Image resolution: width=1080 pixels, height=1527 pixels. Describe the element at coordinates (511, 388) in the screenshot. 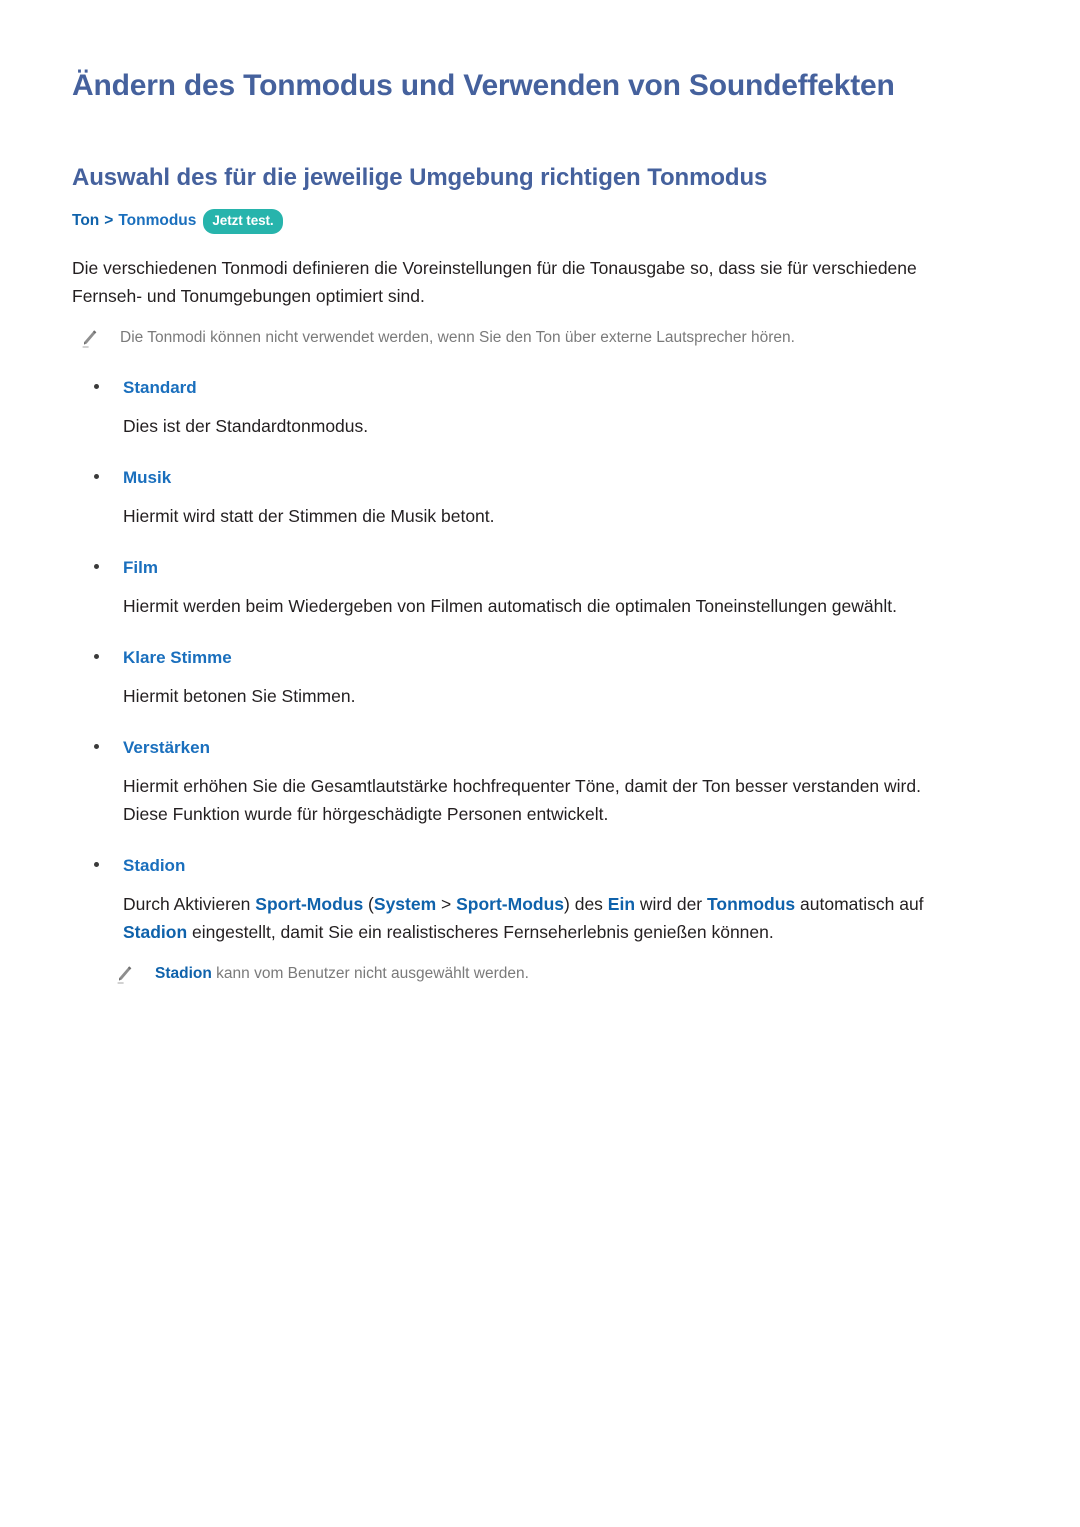

I see `mode-heading-standard: Standard` at that location.